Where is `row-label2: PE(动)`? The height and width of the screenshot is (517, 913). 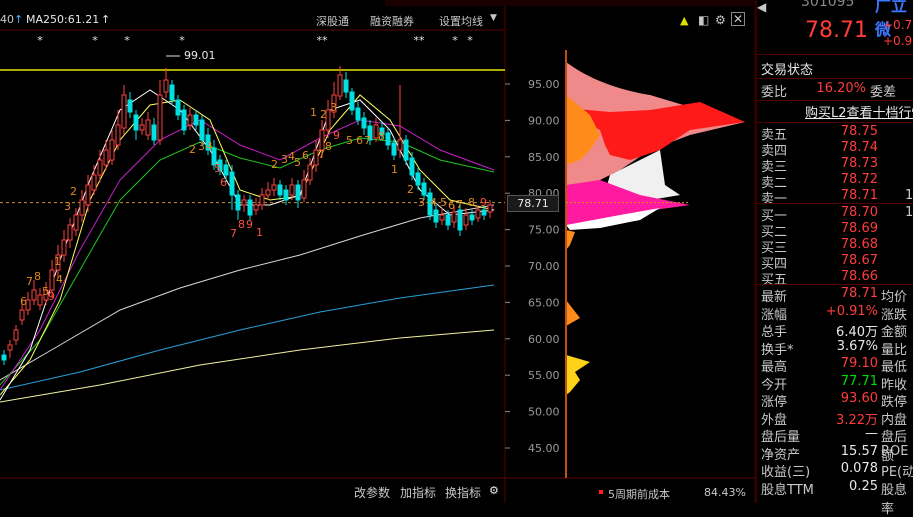
row-label2: PE(动) is located at coordinates (897, 472).